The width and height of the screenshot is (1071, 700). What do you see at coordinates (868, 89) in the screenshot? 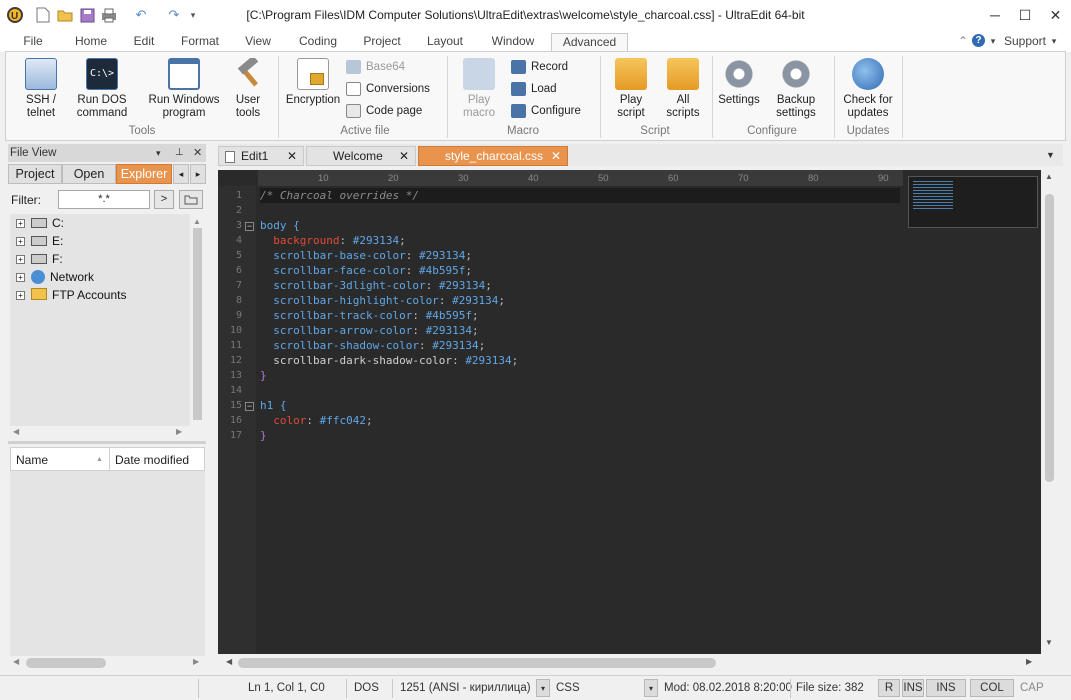
I see `check-for-updates-button: Check for updates` at bounding box center [868, 89].